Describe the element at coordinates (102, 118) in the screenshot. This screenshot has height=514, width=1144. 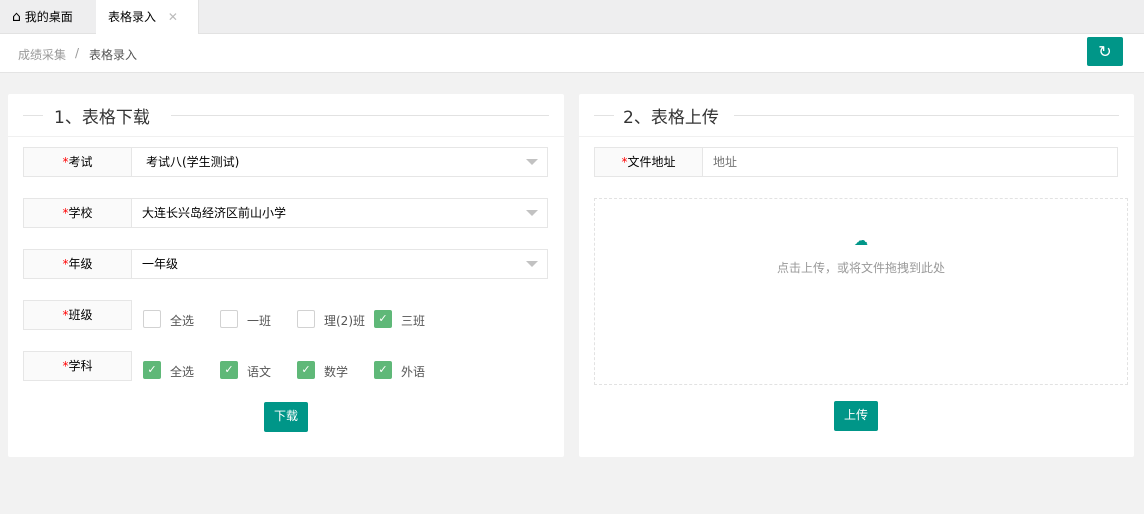
I see `card-title: 1、表格下载` at that location.